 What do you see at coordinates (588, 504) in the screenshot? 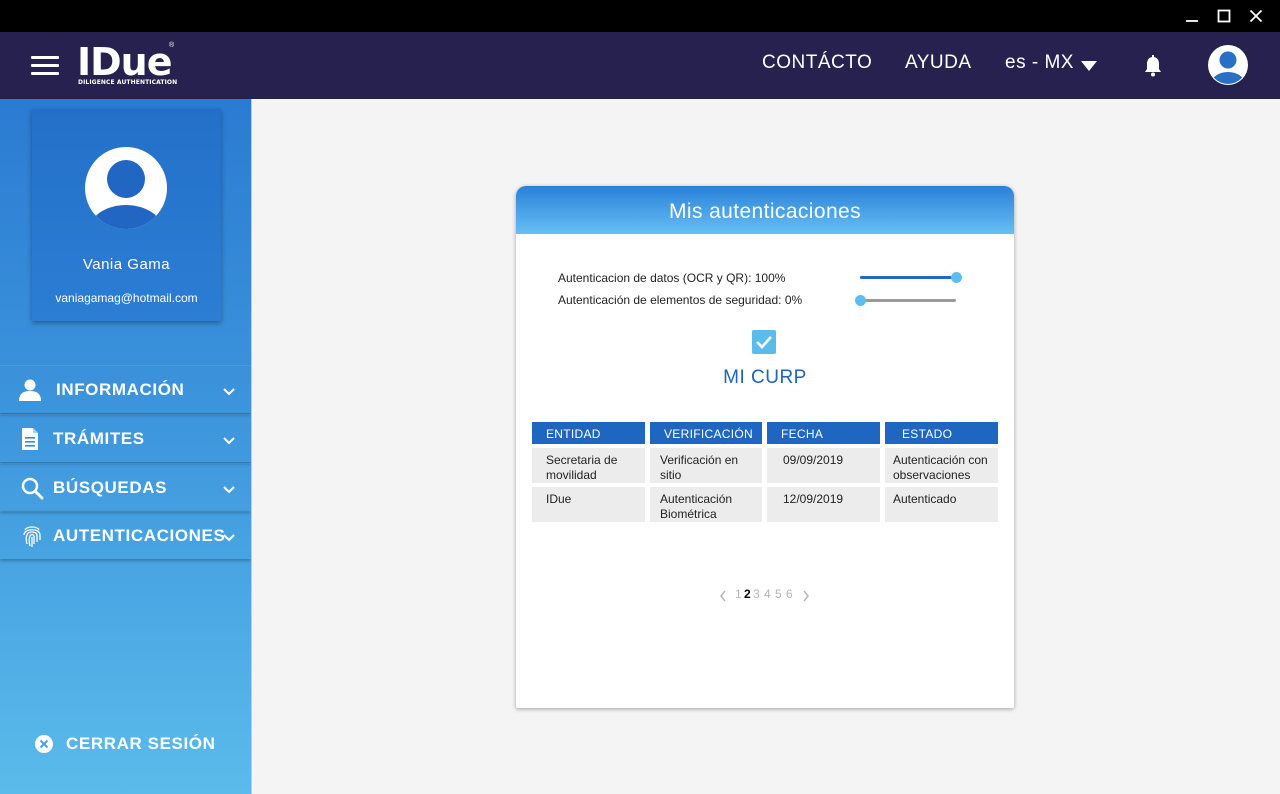
I see `table-cell: IDue` at bounding box center [588, 504].